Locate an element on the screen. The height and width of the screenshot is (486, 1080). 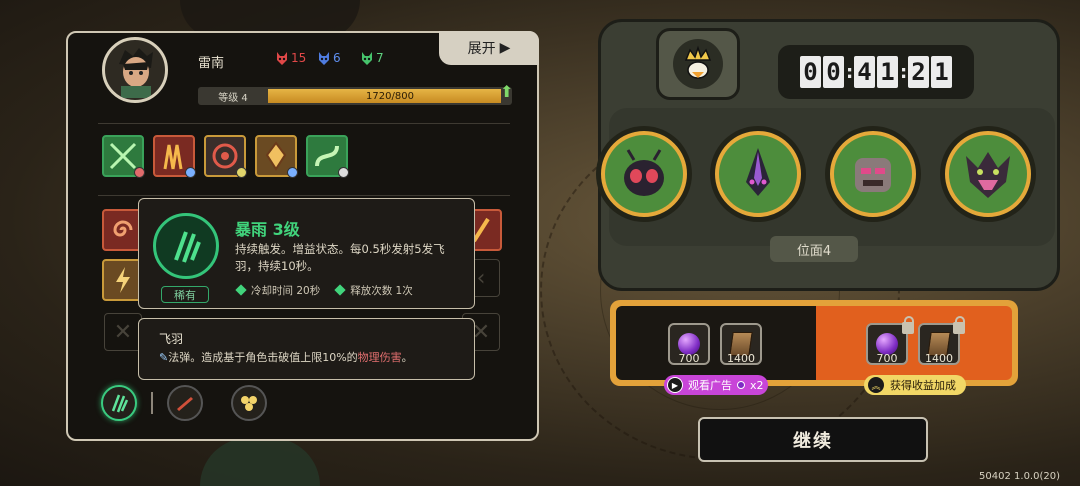
expand-label: 展开 is located at coordinates (481, 49).